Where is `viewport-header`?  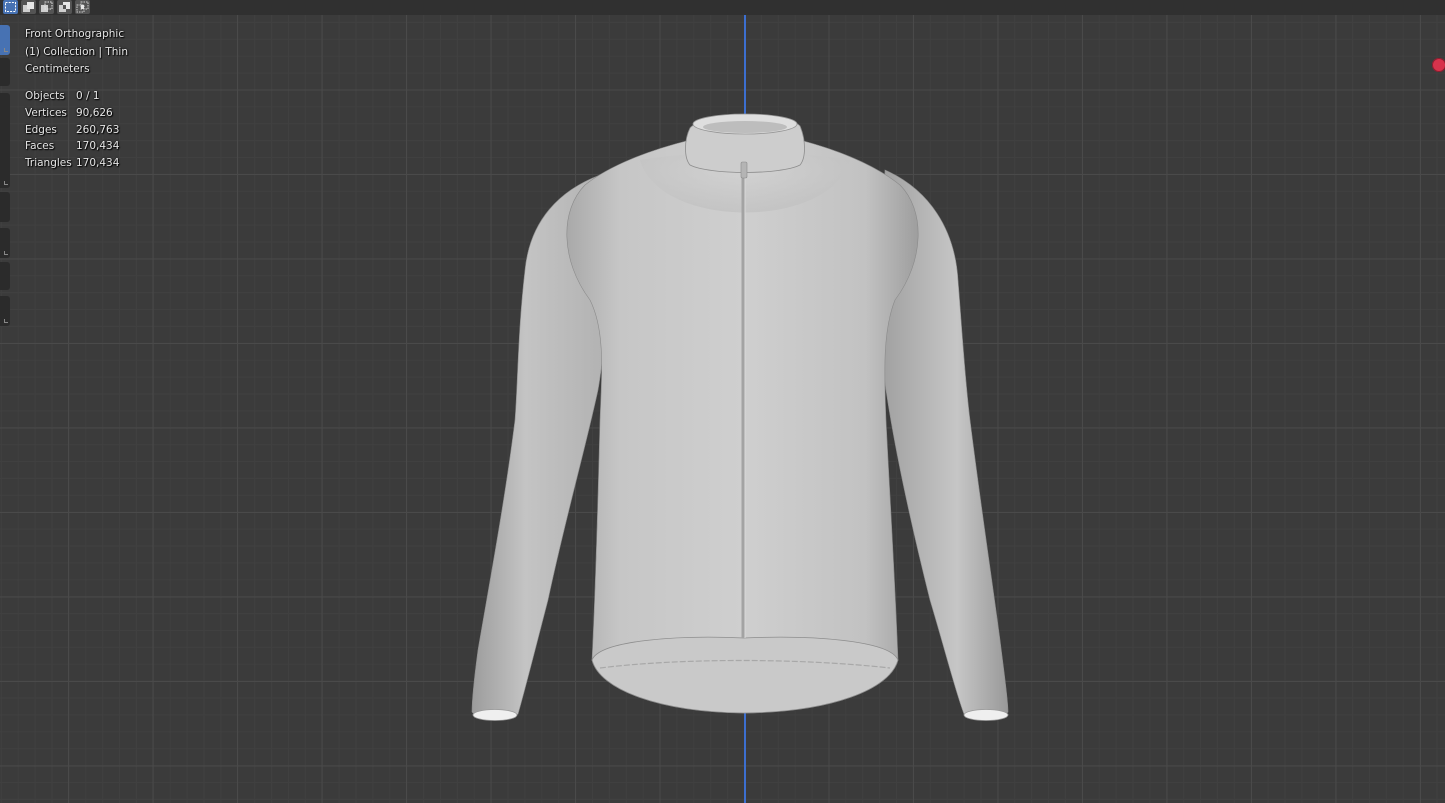 viewport-header is located at coordinates (722, 7).